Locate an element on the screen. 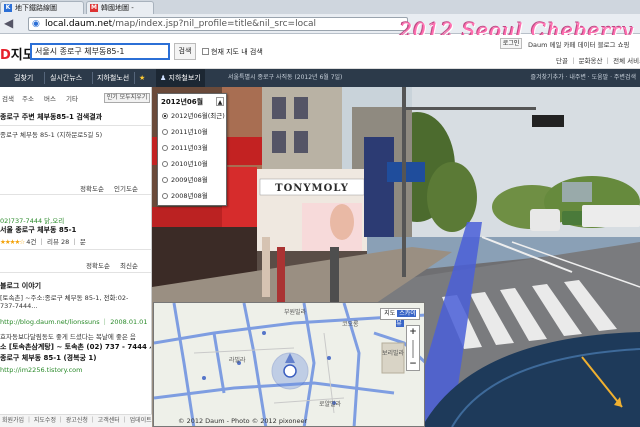 The width and height of the screenshot is (640, 427). logo-letter: D is located at coordinates (5, 55).